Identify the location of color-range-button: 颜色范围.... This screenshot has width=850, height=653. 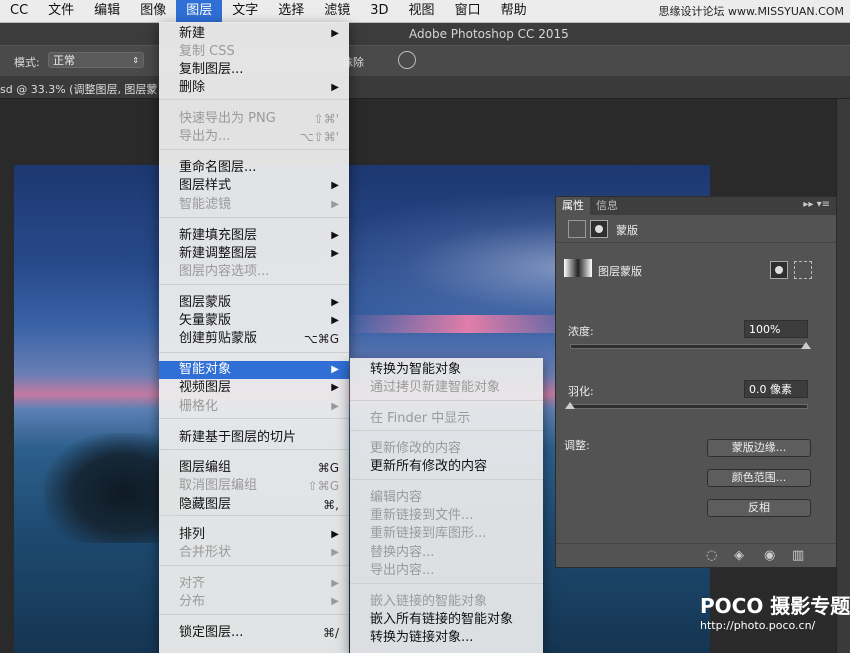
(759, 478).